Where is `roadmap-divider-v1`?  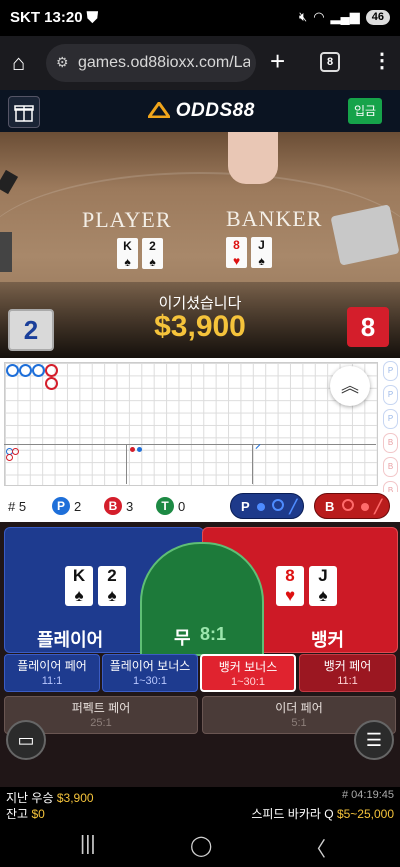
roadmap-divider-v1 is located at coordinates (126, 464).